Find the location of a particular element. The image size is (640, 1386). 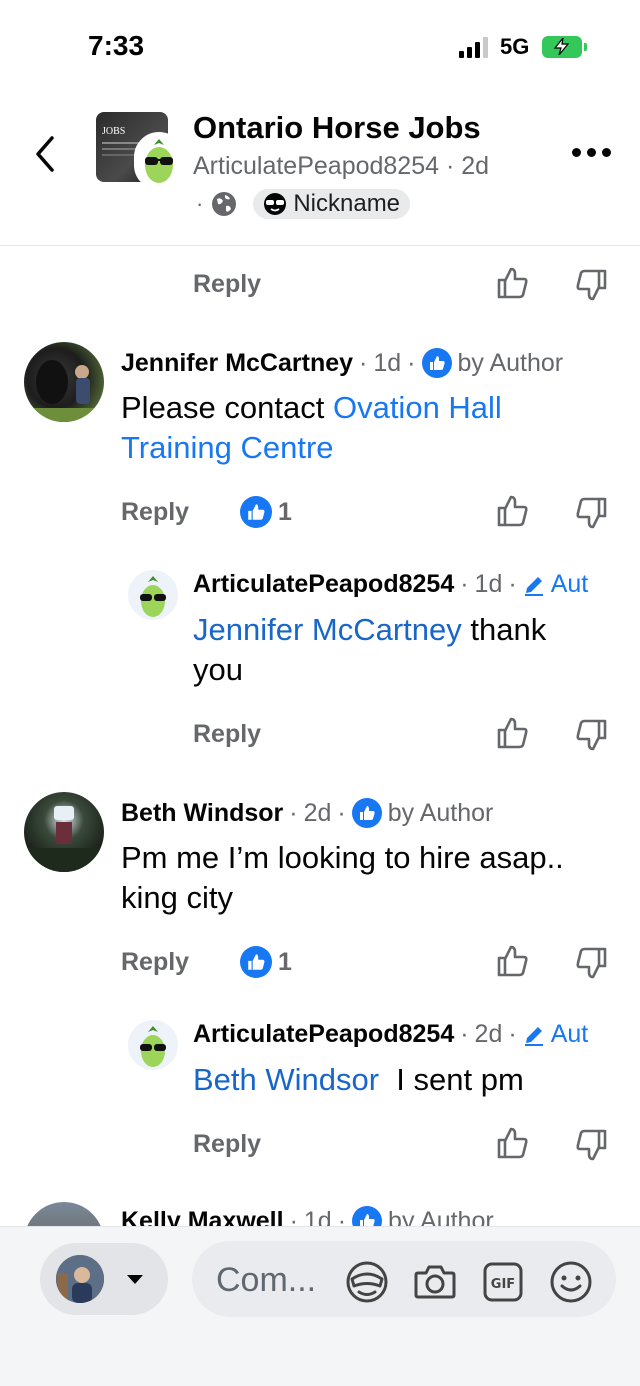

mention-link: Beth Windsor is located at coordinates (286, 1079).